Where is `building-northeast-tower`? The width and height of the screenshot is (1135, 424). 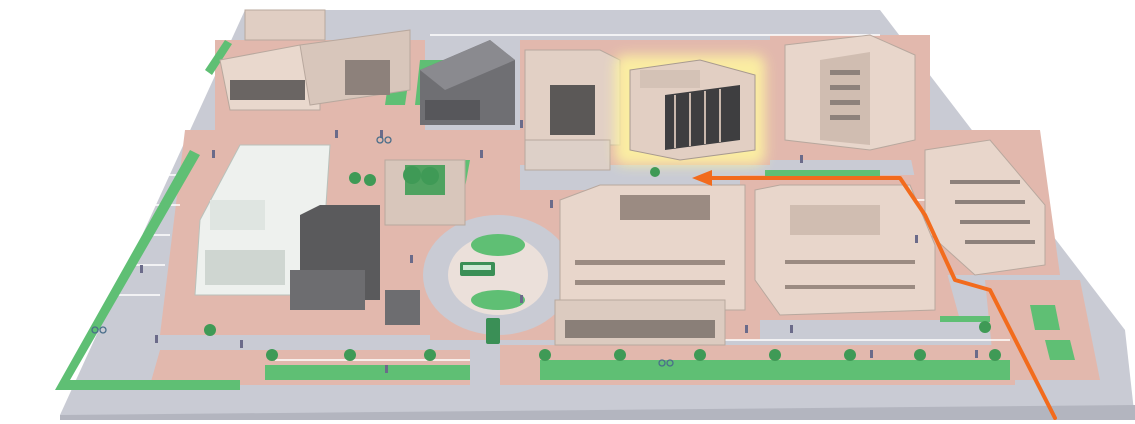 building-northeast-tower is located at coordinates (850, 92).